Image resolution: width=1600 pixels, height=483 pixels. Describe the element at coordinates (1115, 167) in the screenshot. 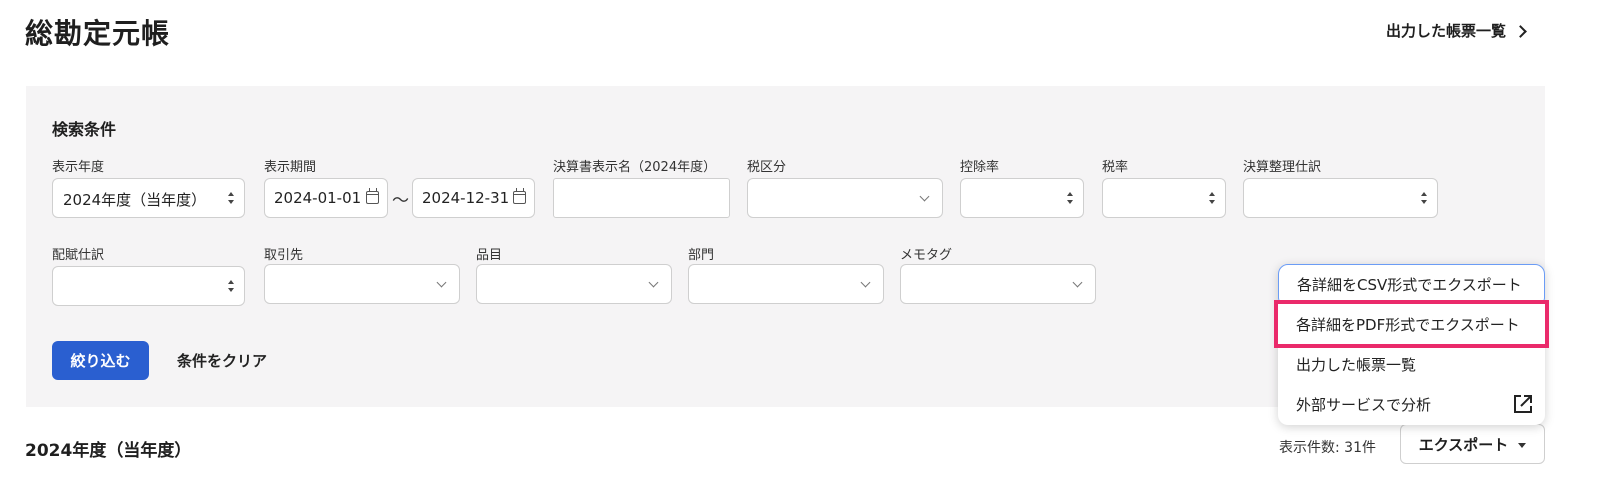

I see `tax-rate-label: 税率` at that location.